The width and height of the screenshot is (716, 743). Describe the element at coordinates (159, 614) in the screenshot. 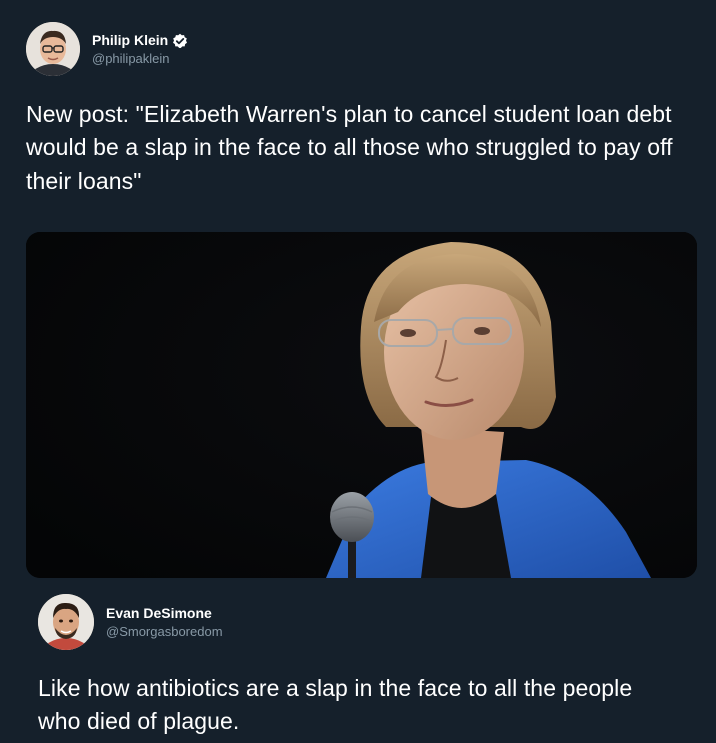

I see `reply-author-name: Evan DeSimone` at that location.